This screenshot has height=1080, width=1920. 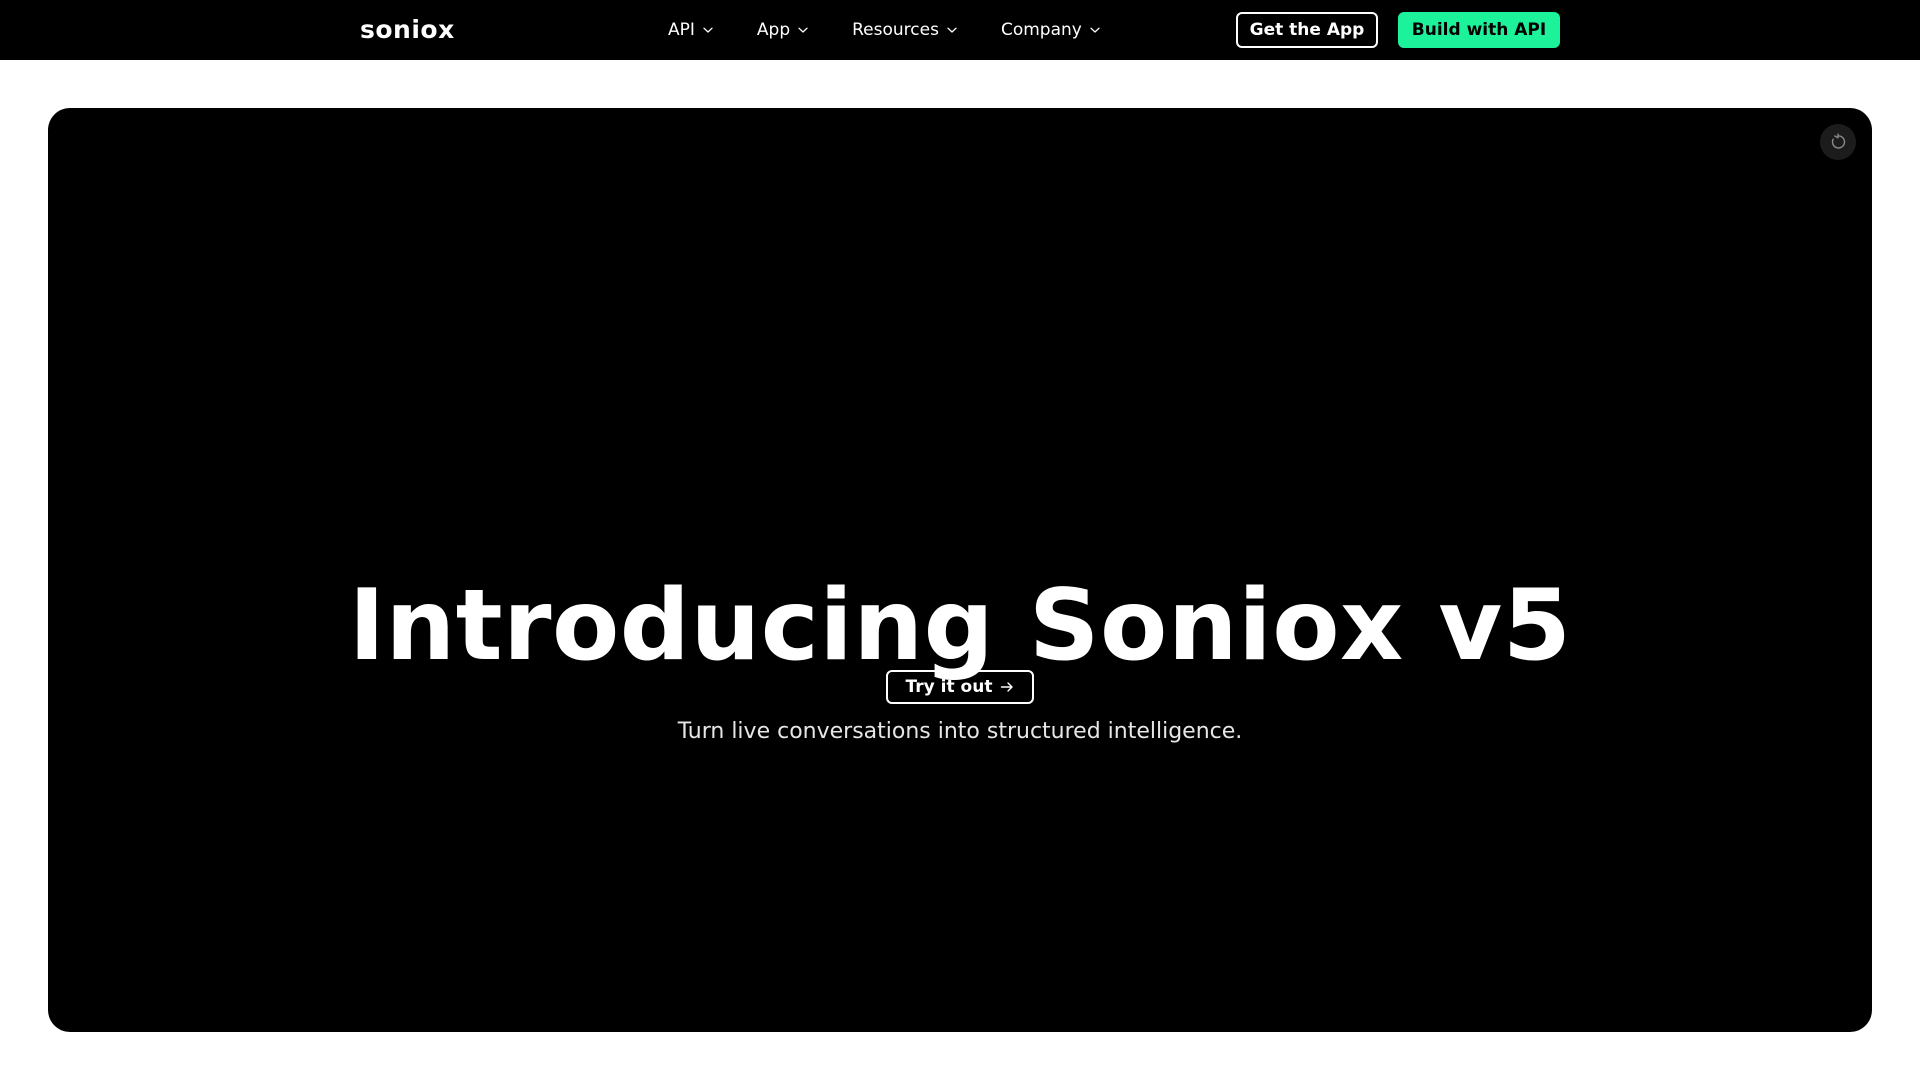 What do you see at coordinates (1007, 687) in the screenshot?
I see `arrow-right-icon` at bounding box center [1007, 687].